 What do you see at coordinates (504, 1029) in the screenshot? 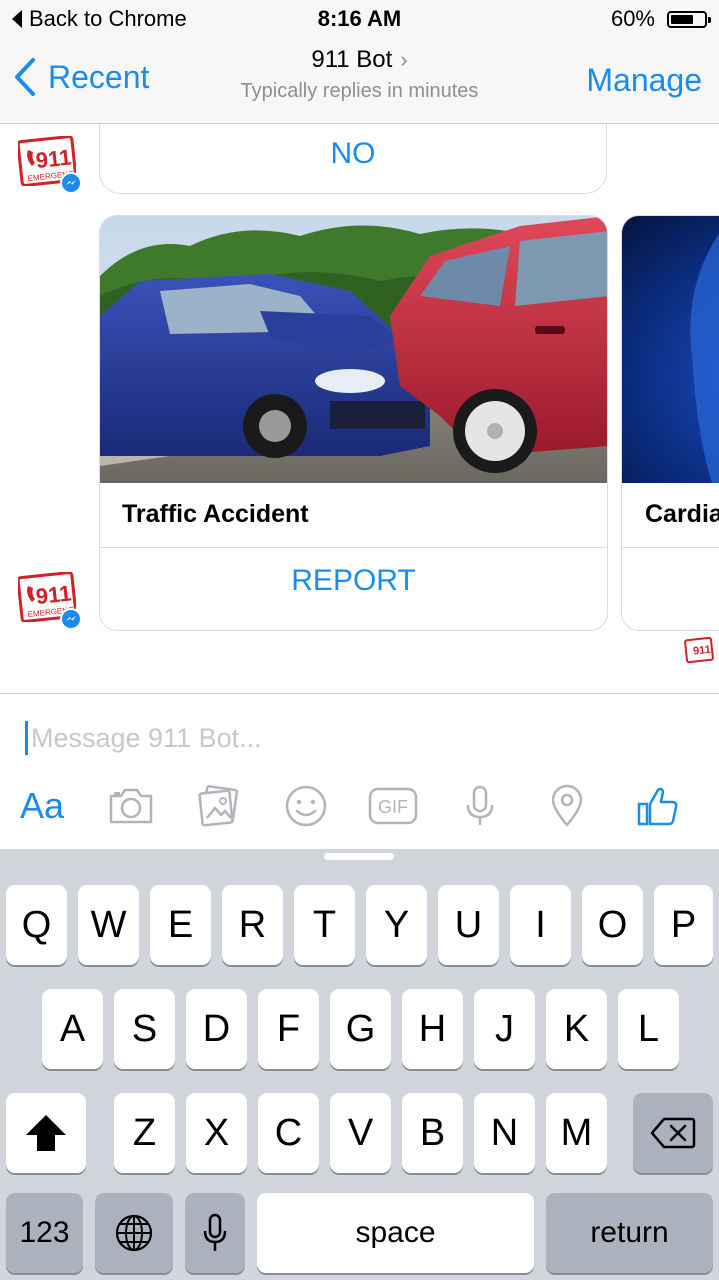
I see `key-j: J` at bounding box center [504, 1029].